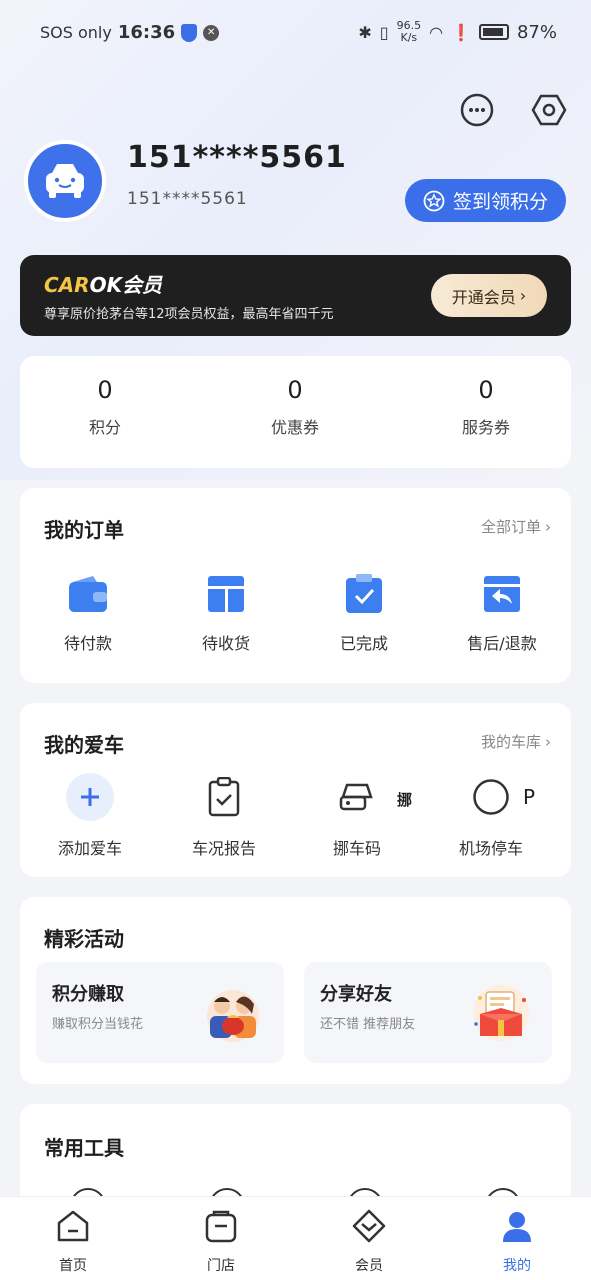 The image size is (591, 1280). I want to click on earn-points-activity: 积分赚取 赚取积分当钱花, so click(160, 1012).